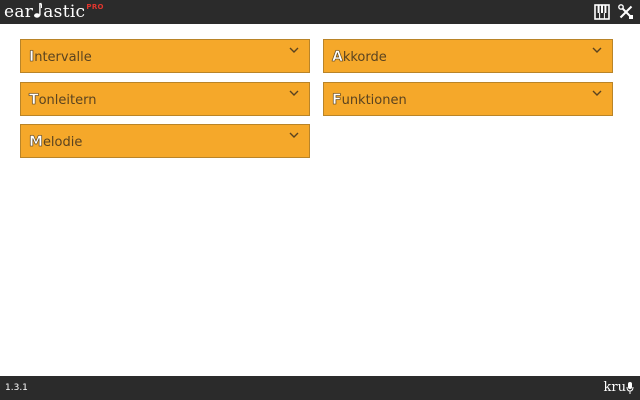 This screenshot has height=400, width=640. What do you see at coordinates (614, 387) in the screenshot?
I see `brand-text: kru` at bounding box center [614, 387].